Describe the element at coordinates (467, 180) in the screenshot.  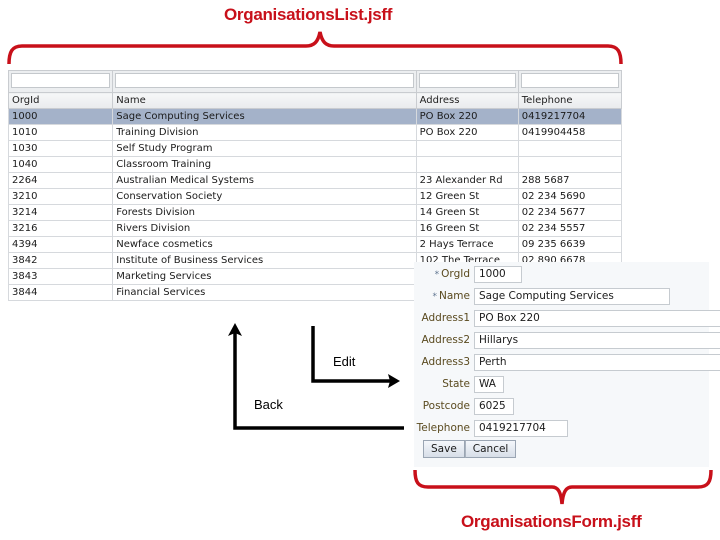
I see `cell-address: 23 Alexander Rd` at that location.